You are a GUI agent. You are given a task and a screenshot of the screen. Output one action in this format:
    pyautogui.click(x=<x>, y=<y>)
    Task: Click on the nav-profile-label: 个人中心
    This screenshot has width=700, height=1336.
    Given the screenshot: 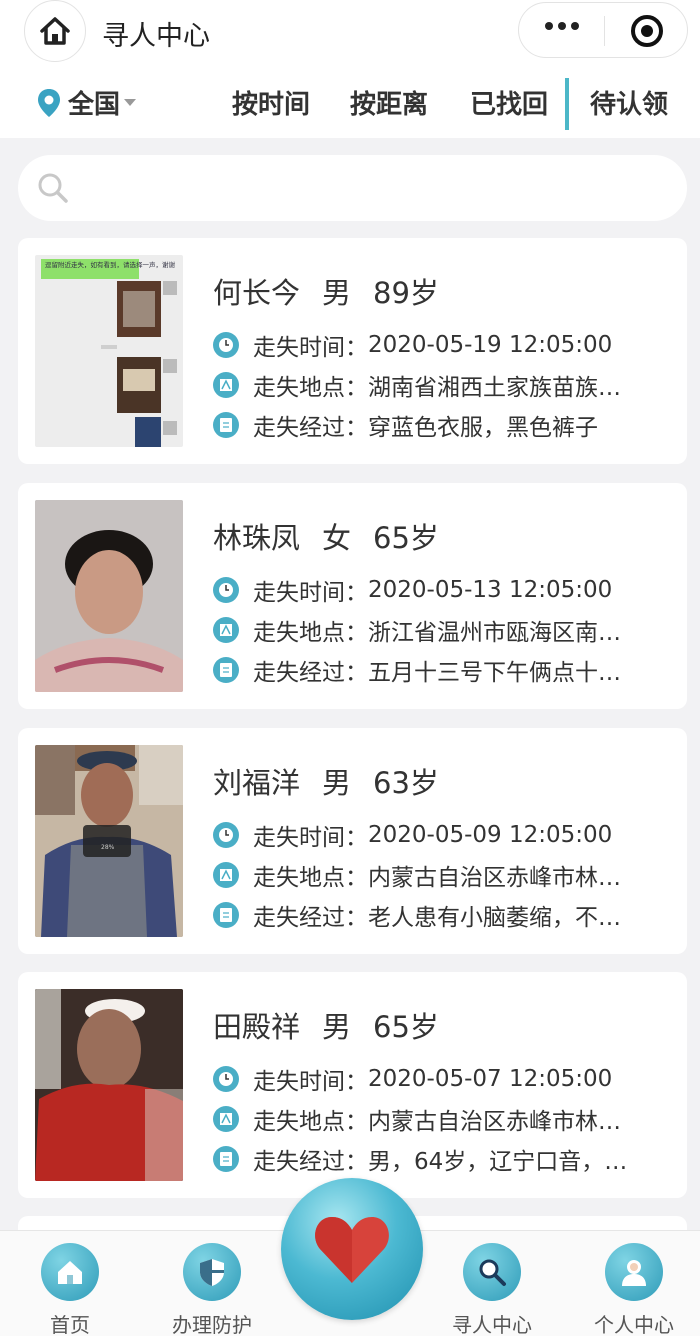 What is the action you would take?
    pyautogui.click(x=634, y=1324)
    